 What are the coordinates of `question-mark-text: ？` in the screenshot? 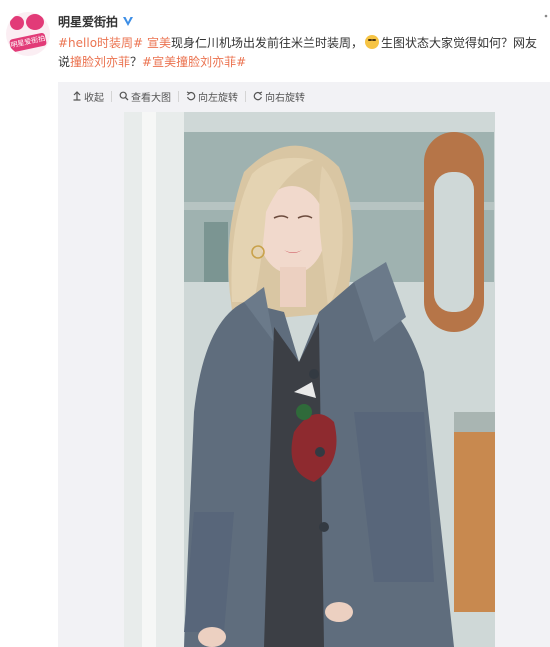 It's located at (136, 62).